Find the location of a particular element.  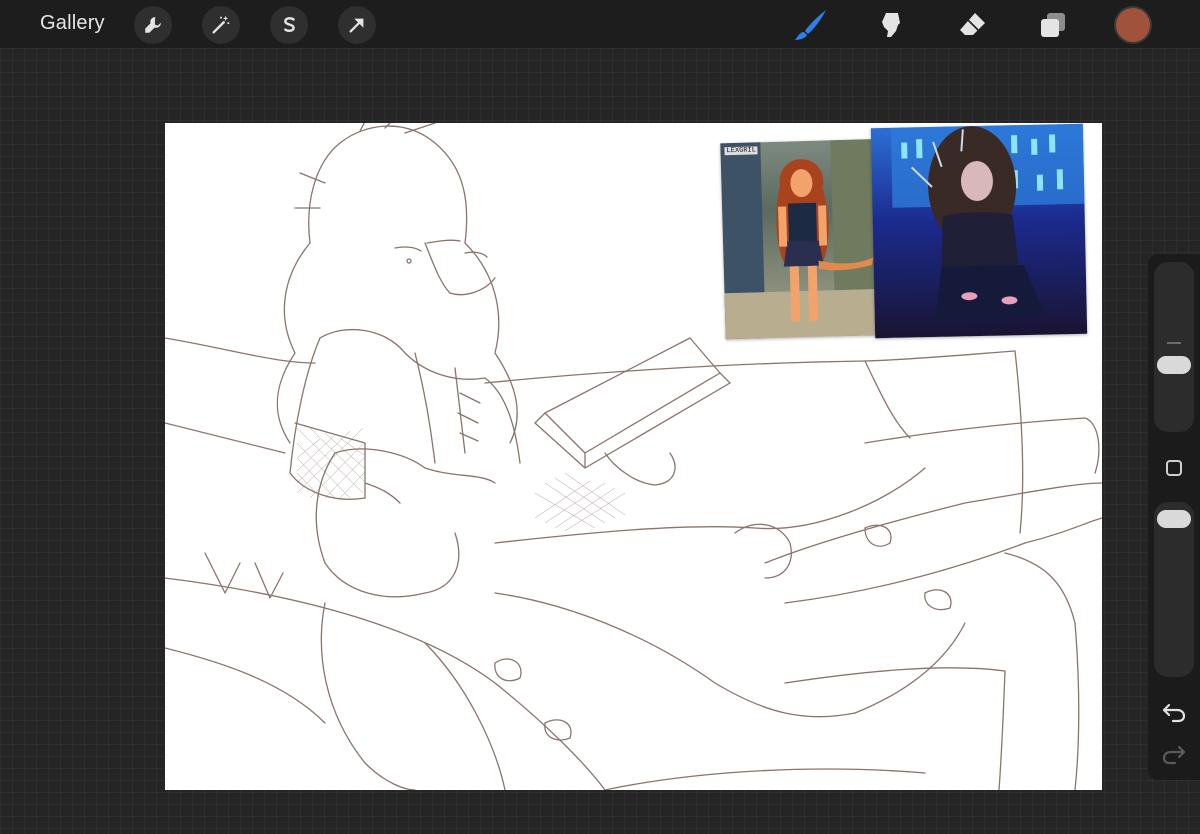

smudge-tool-button is located at coordinates (891, 25).